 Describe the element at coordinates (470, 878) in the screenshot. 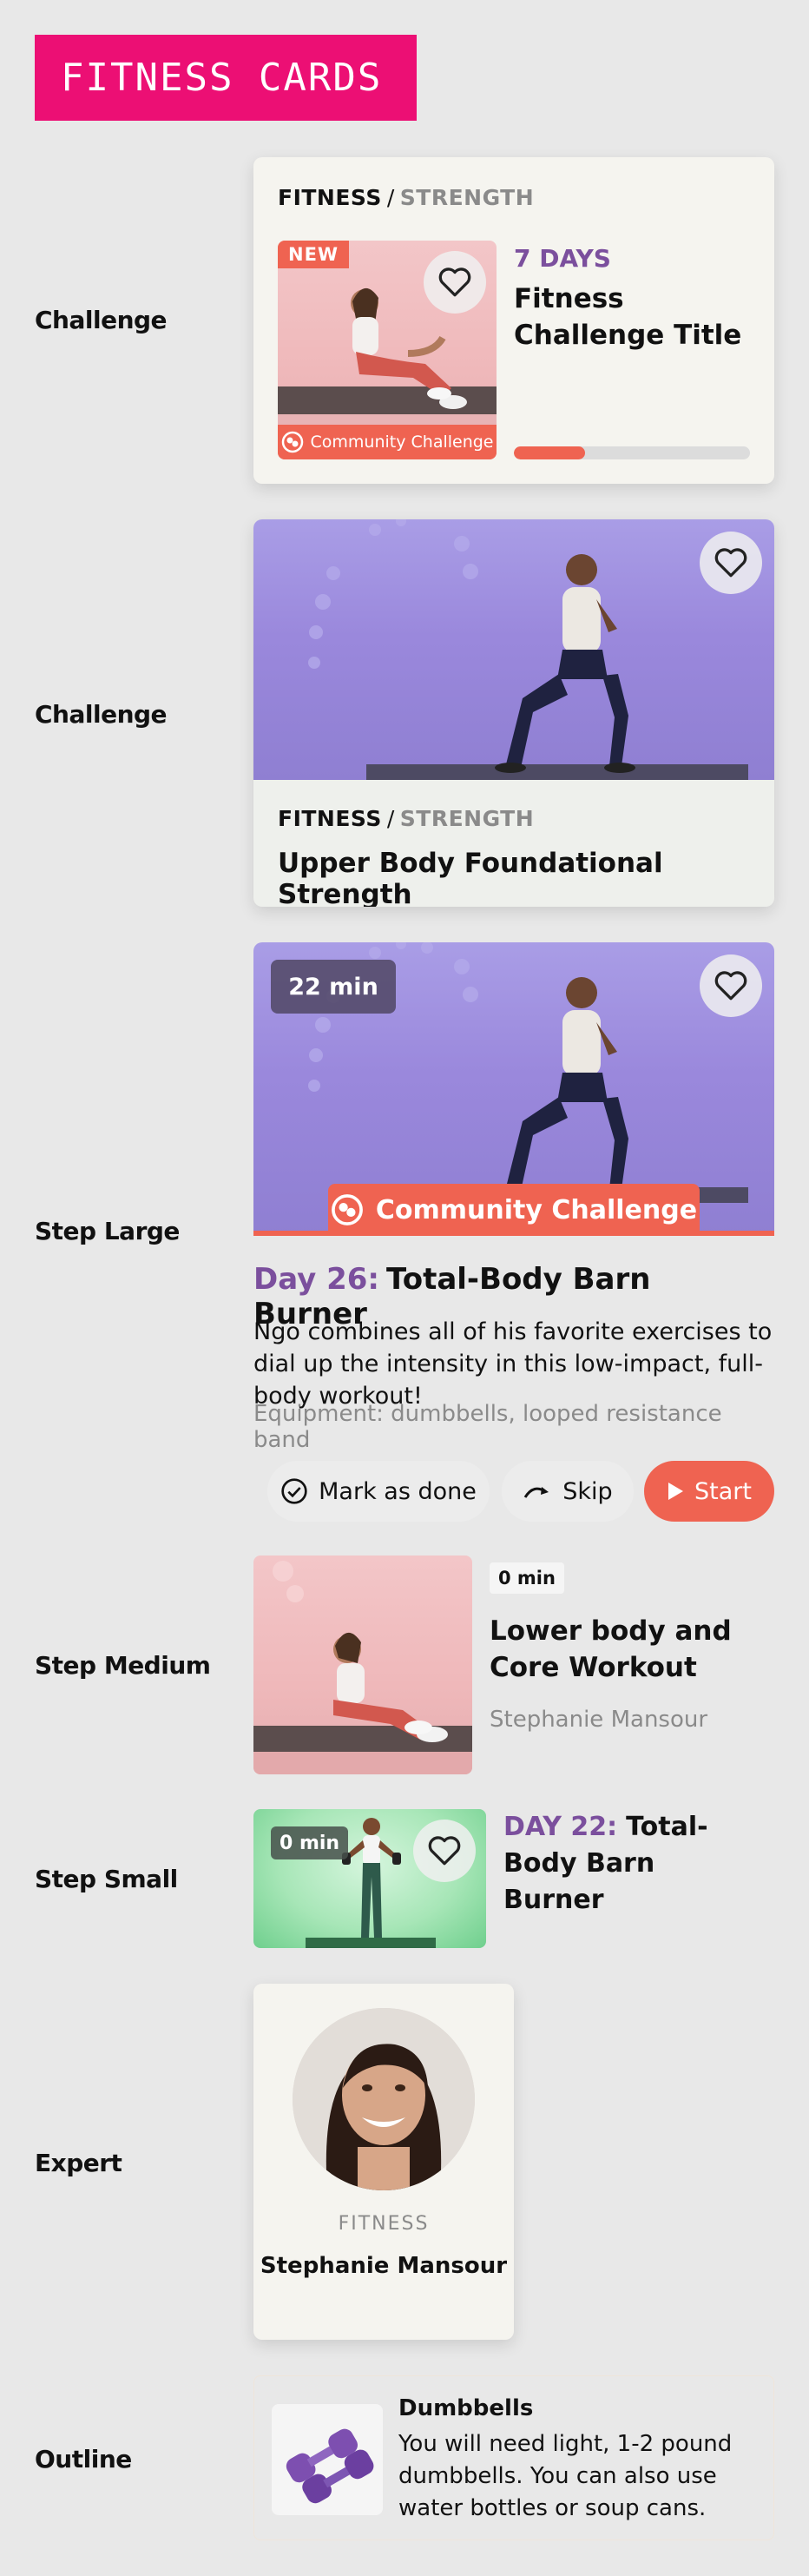

I see `challenge-title: Upper Body Foundational Strength` at that location.